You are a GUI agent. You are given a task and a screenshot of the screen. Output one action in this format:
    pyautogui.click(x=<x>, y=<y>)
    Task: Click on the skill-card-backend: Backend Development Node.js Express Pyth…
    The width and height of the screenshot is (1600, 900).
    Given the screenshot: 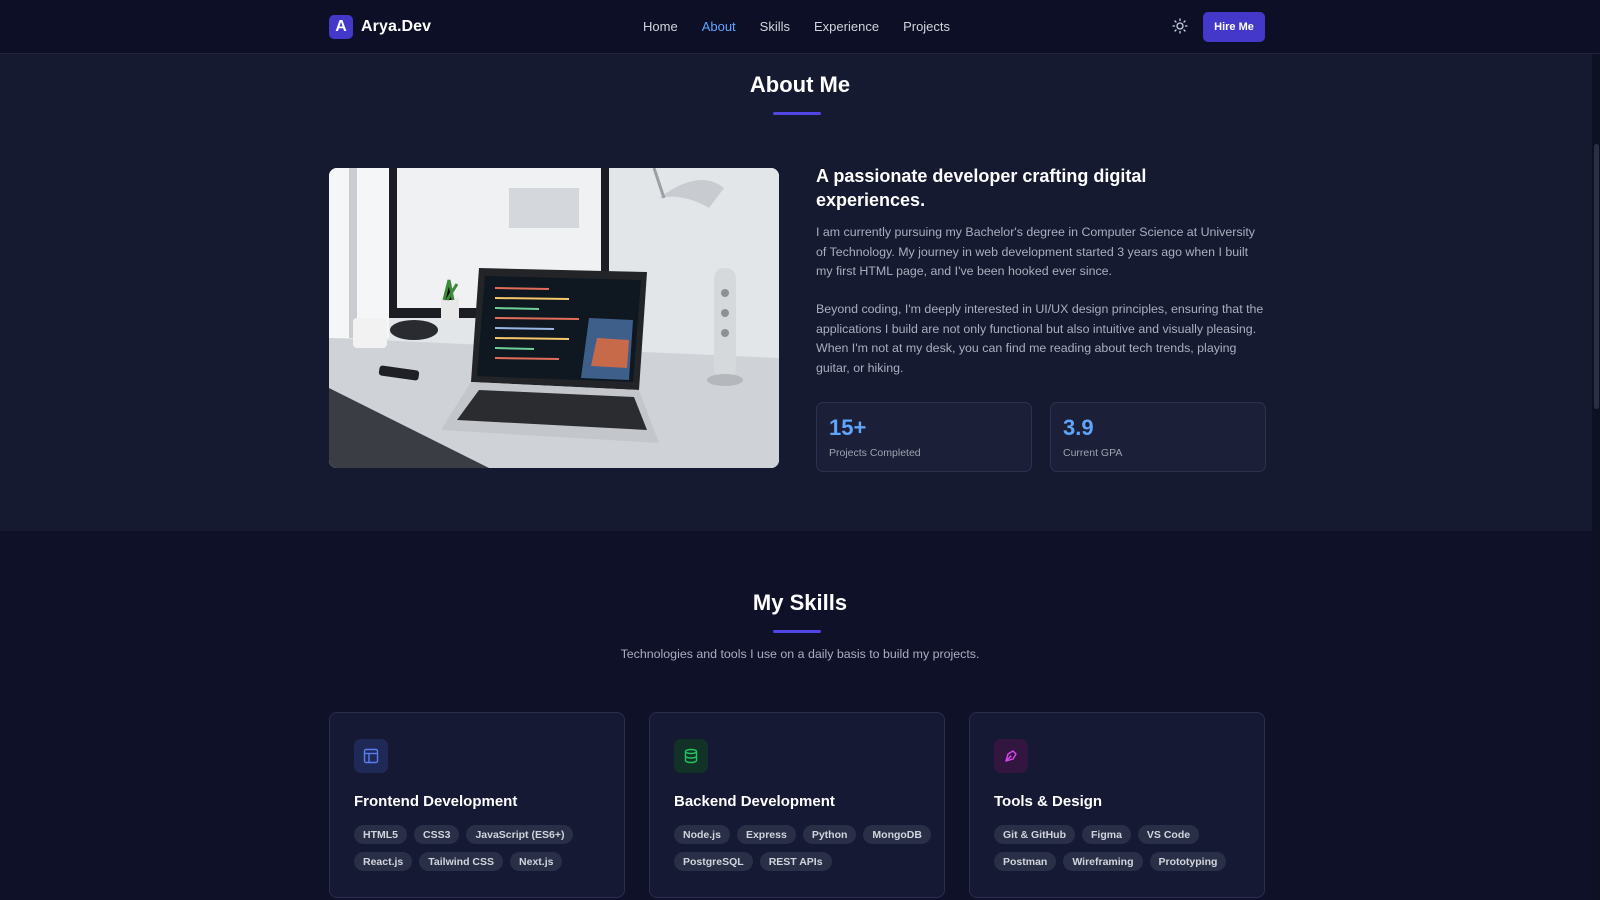 What is the action you would take?
    pyautogui.click(x=797, y=805)
    